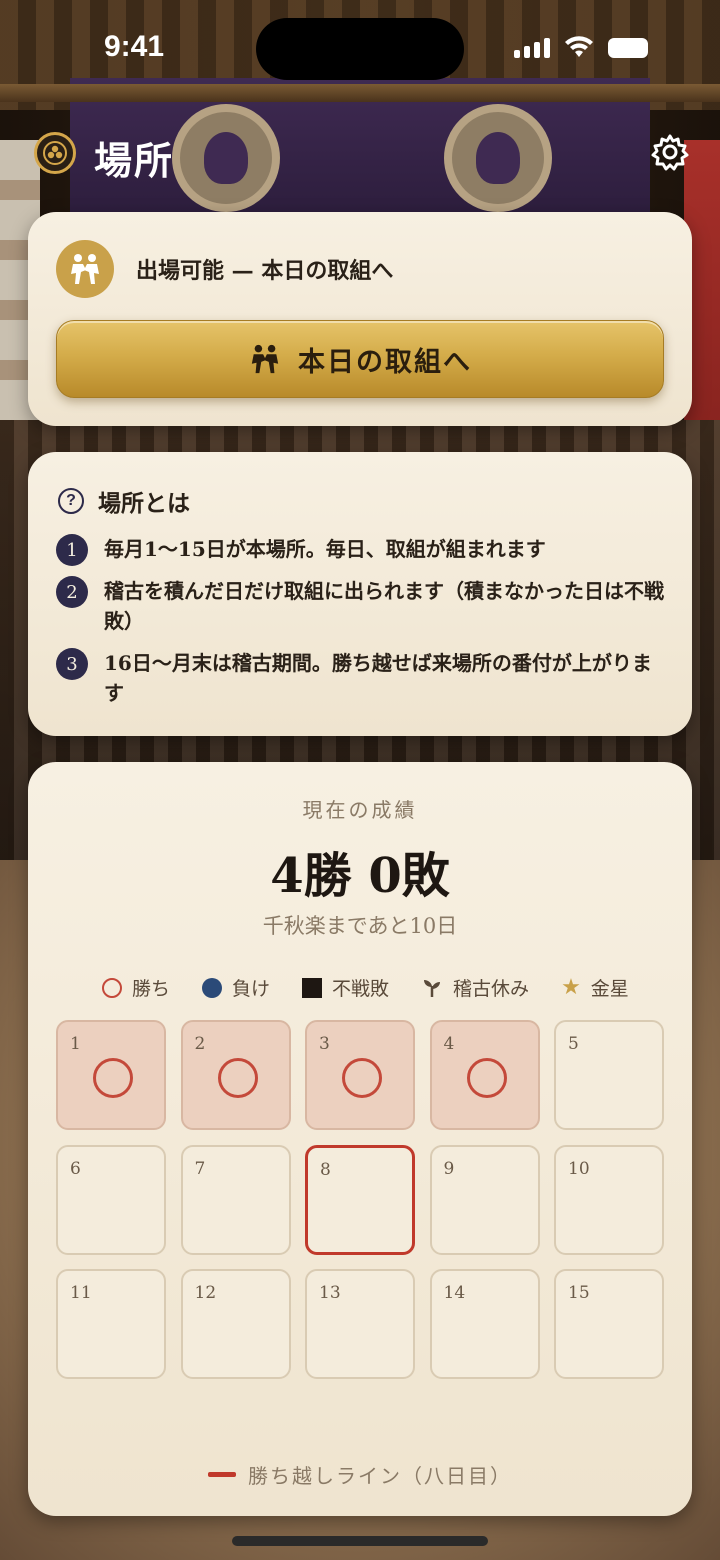  What do you see at coordinates (362, 155) in the screenshot?
I see `header: 場所` at bounding box center [362, 155].